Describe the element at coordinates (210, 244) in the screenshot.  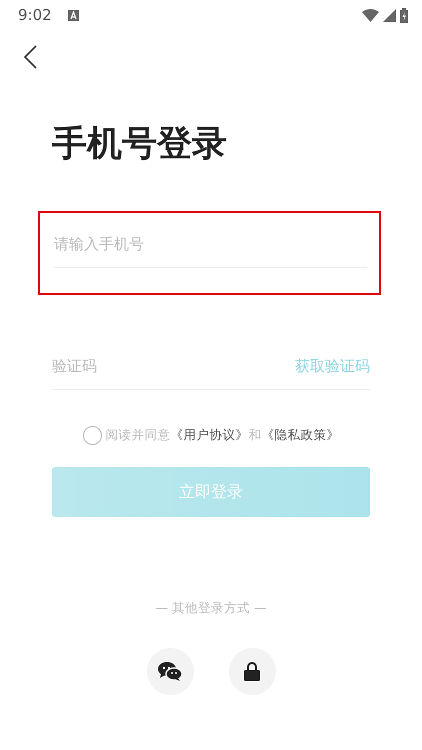
I see `phone-input: 请输入手机号` at that location.